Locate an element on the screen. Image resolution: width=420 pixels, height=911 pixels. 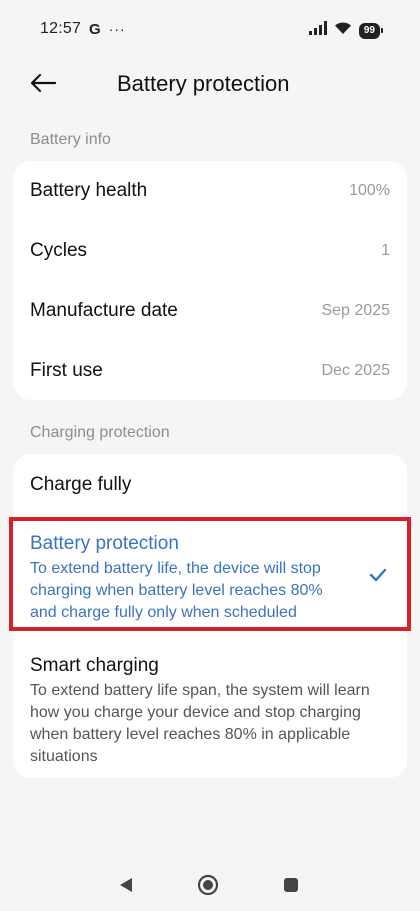
cycles-row: Cycles 1 is located at coordinates (210, 251).